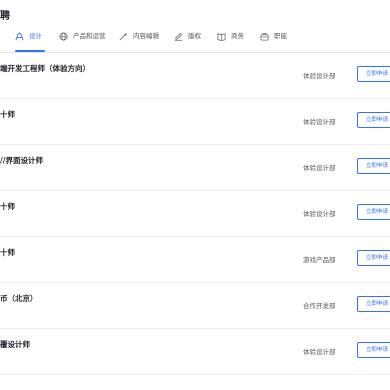 The image size is (390, 390). What do you see at coordinates (195, 352) in the screenshot?
I see `job-row: 覆设计师 体验设计部 立即申请` at bounding box center [195, 352].